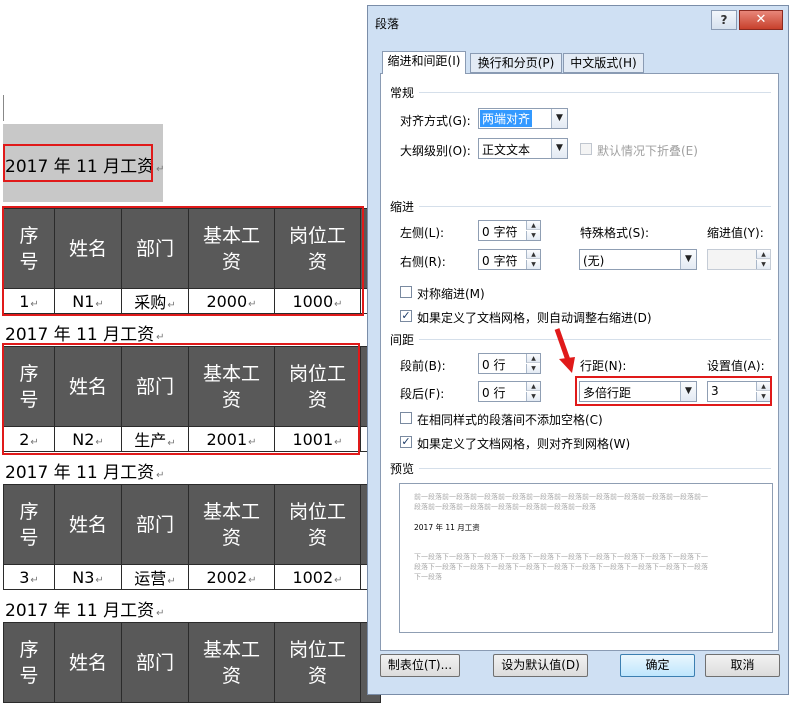 This screenshot has width=790, height=703. I want to click on alignment-label: 对齐方式(G):, so click(435, 121).